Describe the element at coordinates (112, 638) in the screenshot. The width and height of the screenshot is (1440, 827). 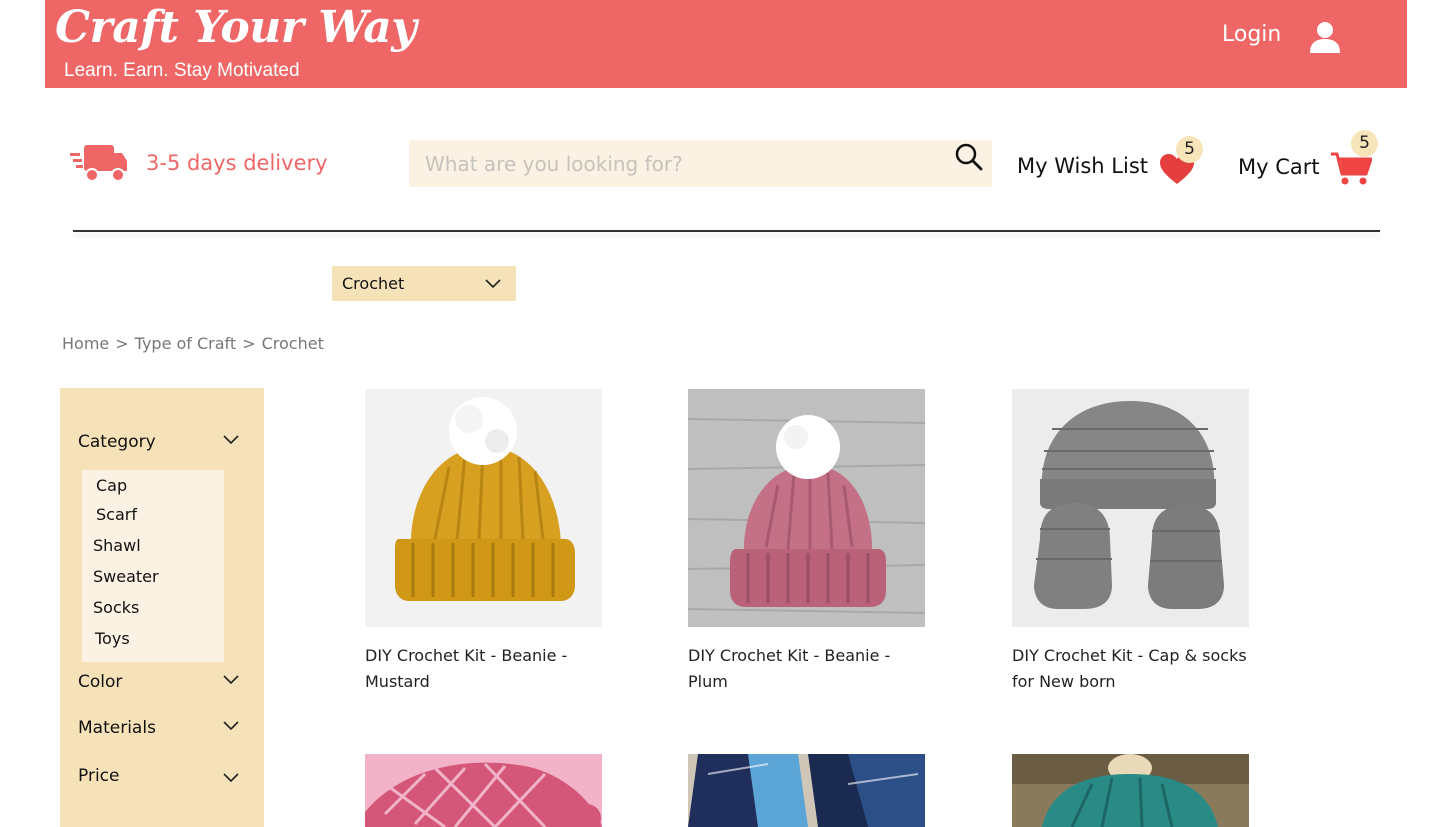
I see `category-option-toys: Toys` at that location.